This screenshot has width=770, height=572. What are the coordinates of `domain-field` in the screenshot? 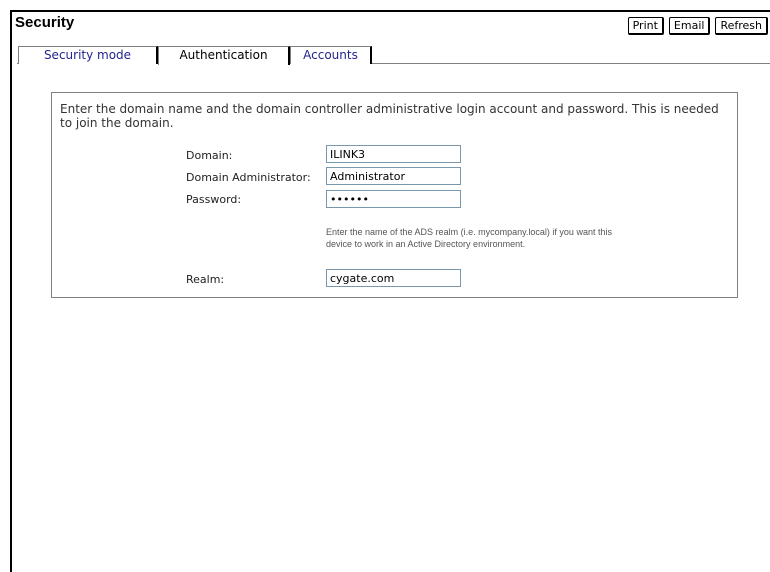 It's located at (393, 154).